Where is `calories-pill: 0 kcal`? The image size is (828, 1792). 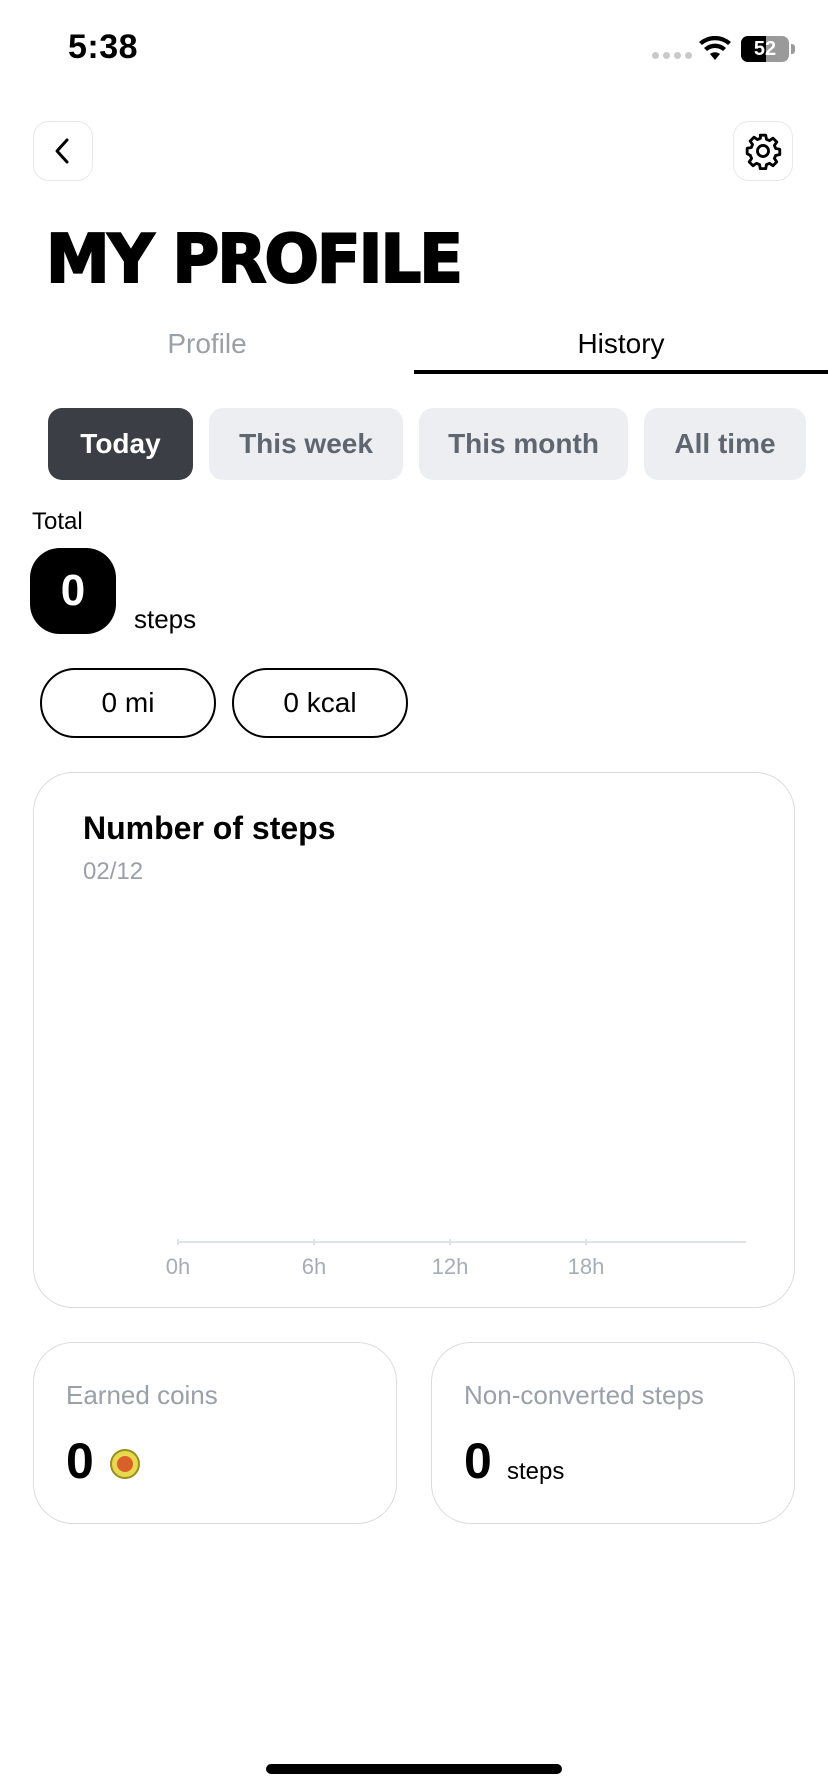
calories-pill: 0 kcal is located at coordinates (320, 703).